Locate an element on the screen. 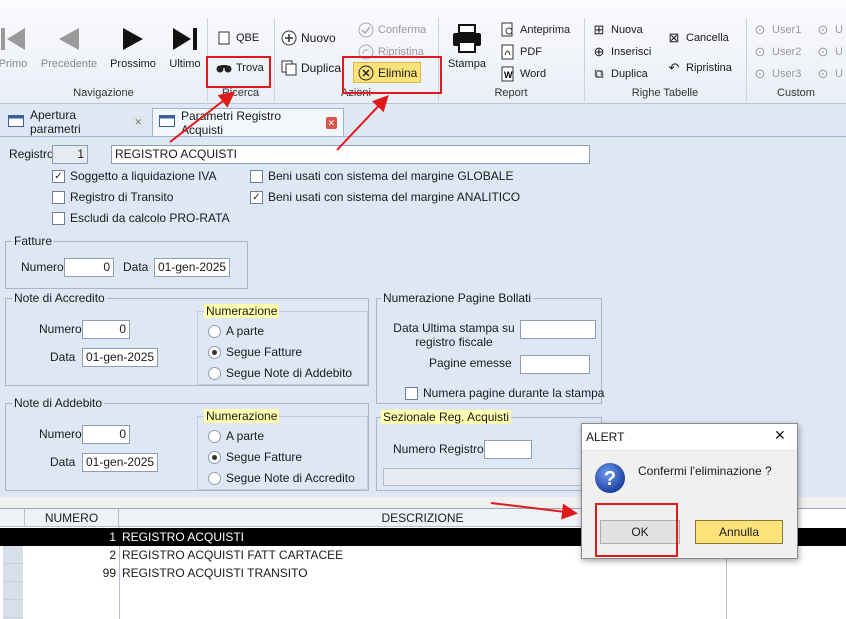 The image size is (846, 619). question-icon: ? is located at coordinates (610, 479).